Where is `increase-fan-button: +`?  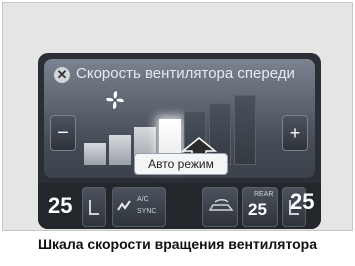 increase-fan-button: + is located at coordinates (295, 133).